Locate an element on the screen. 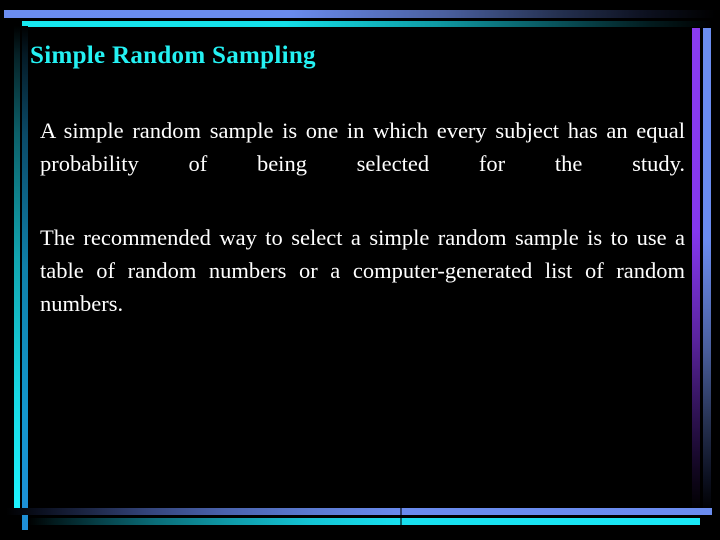  decor-bar-left-outer is located at coordinates (17, 268).